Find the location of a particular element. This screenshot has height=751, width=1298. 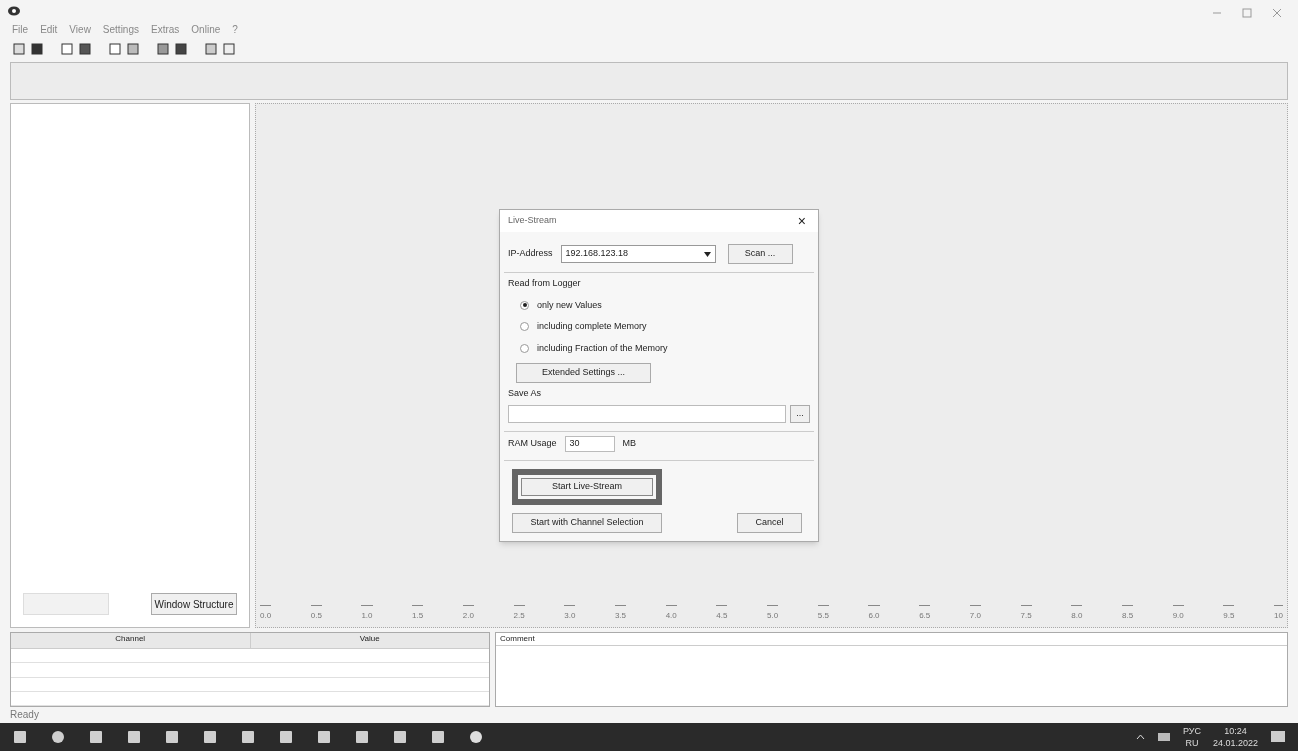

close-button: × is located at coordinates (801, 221).